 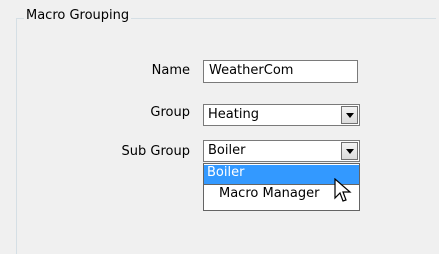 I want to click on group-combobox-value: Heating, so click(x=233, y=114).